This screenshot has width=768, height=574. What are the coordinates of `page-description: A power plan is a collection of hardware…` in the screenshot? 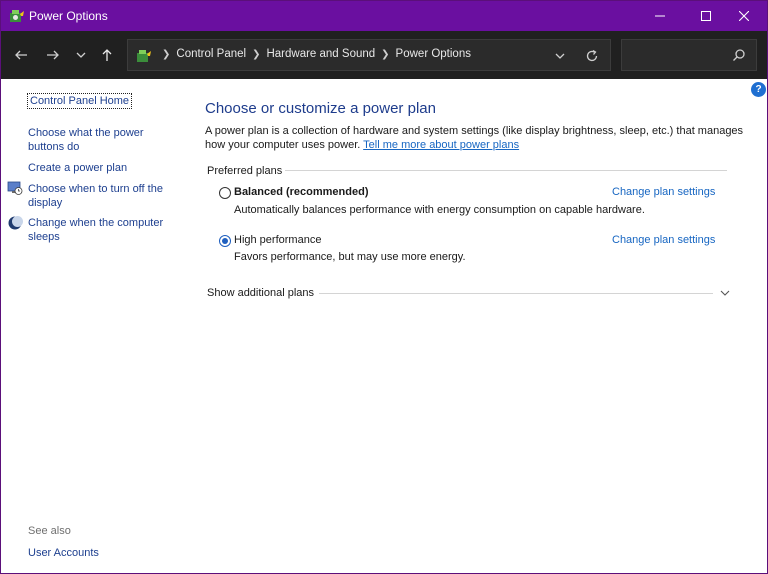 It's located at (485, 138).